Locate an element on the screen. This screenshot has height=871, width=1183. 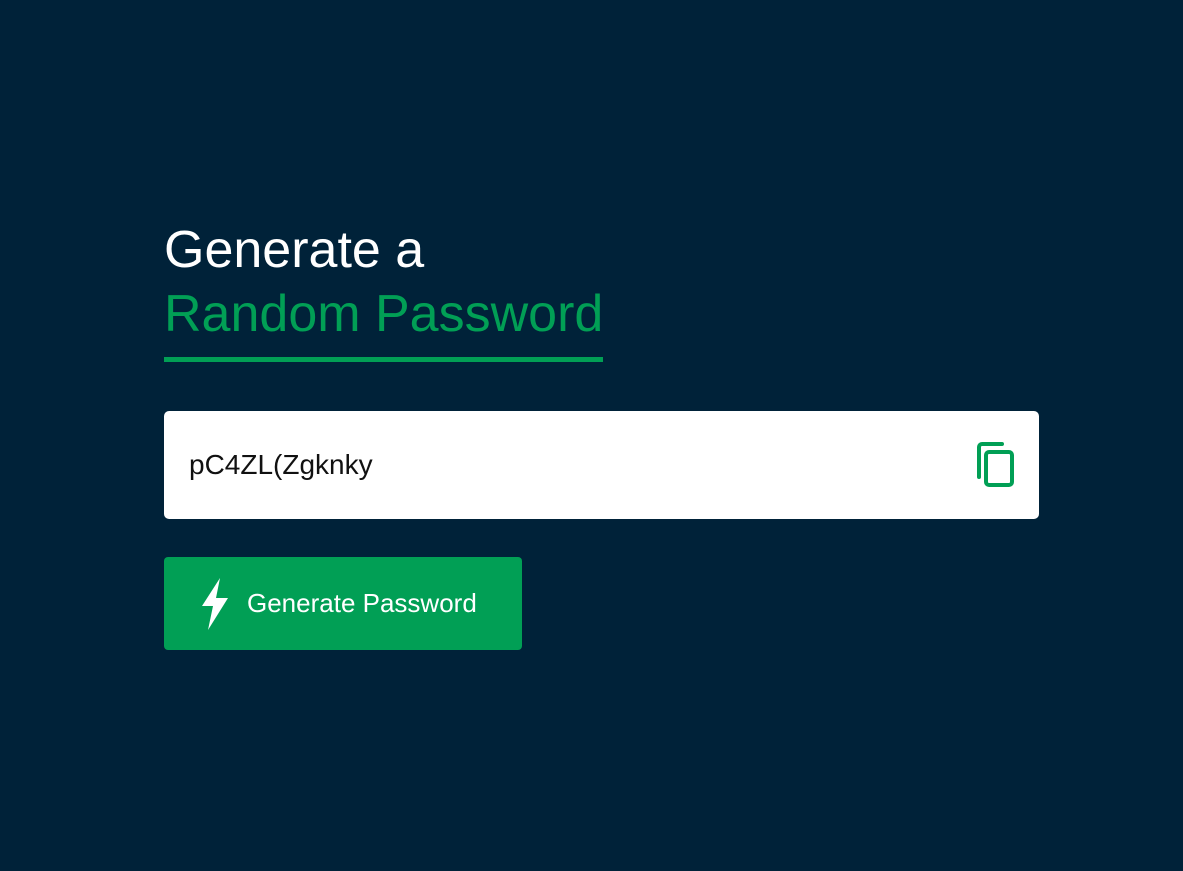
copy-icon is located at coordinates (995, 465).